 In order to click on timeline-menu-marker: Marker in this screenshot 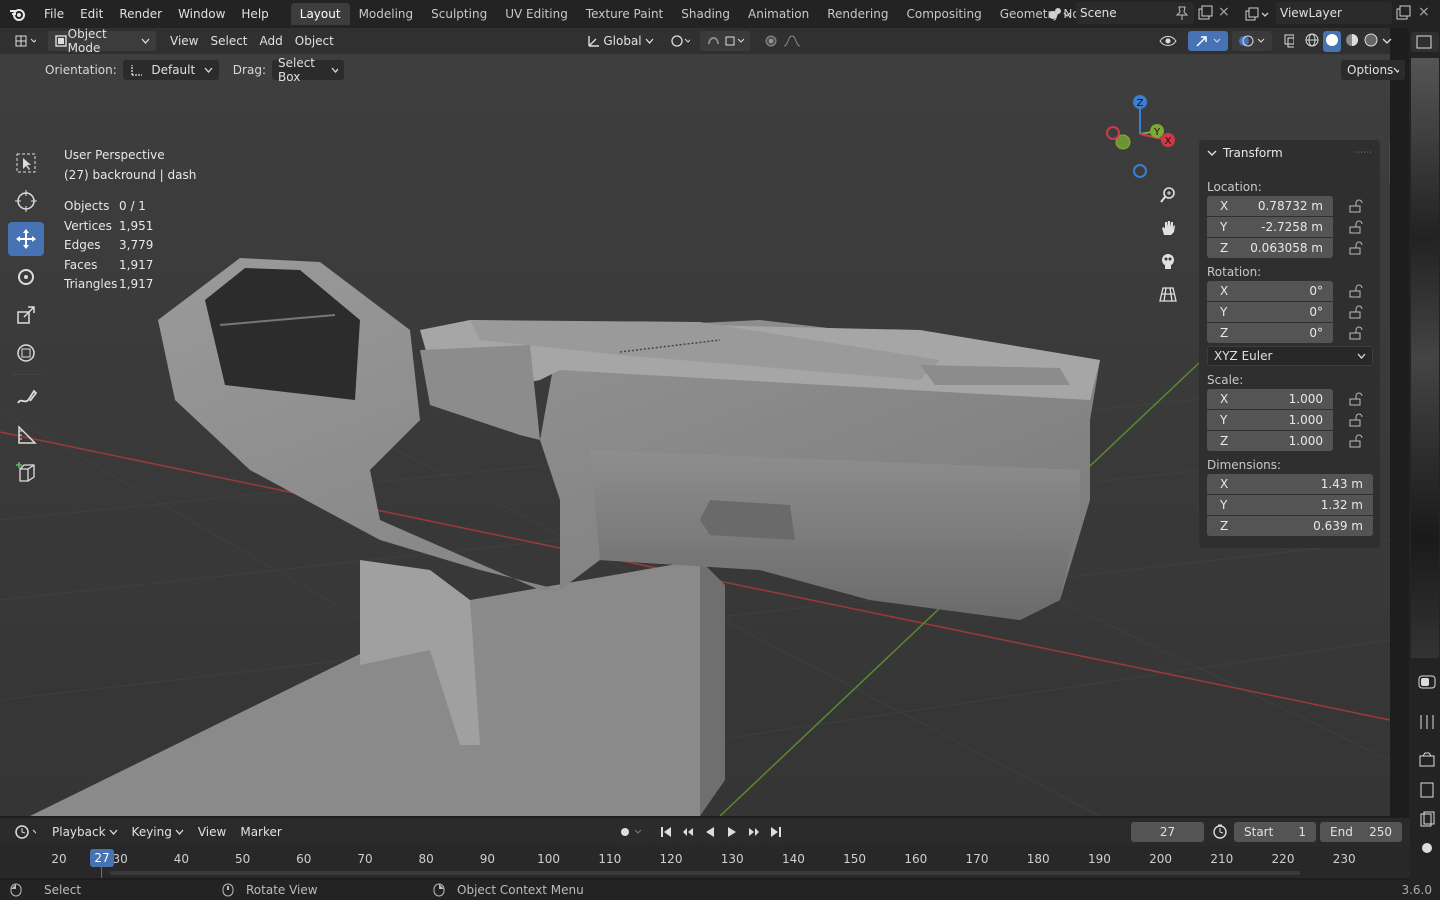, I will do `click(260, 832)`.